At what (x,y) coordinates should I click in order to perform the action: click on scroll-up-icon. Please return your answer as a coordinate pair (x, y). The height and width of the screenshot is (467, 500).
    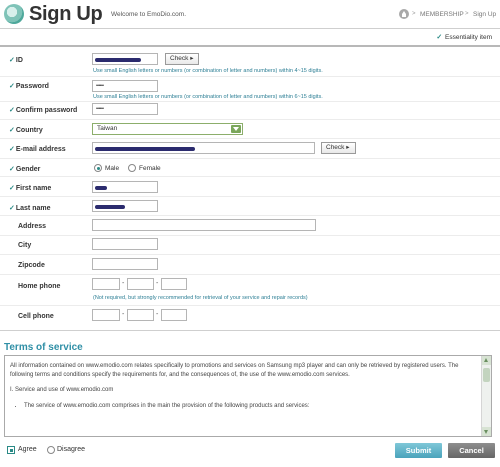
    Looking at the image, I should click on (486, 360).